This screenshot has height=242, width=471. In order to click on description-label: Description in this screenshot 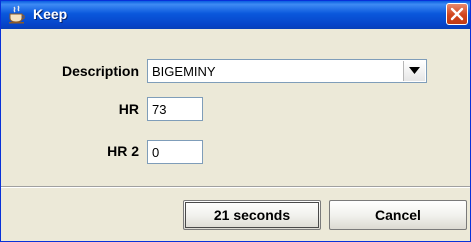, I will do `click(100, 71)`.